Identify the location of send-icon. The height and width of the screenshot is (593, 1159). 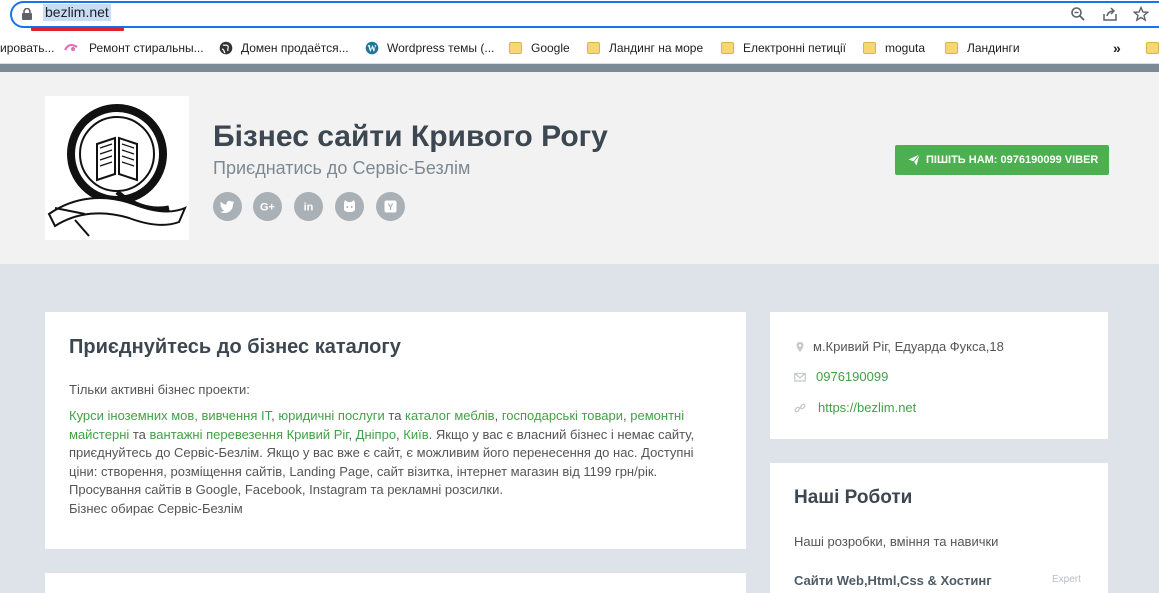
(914, 160).